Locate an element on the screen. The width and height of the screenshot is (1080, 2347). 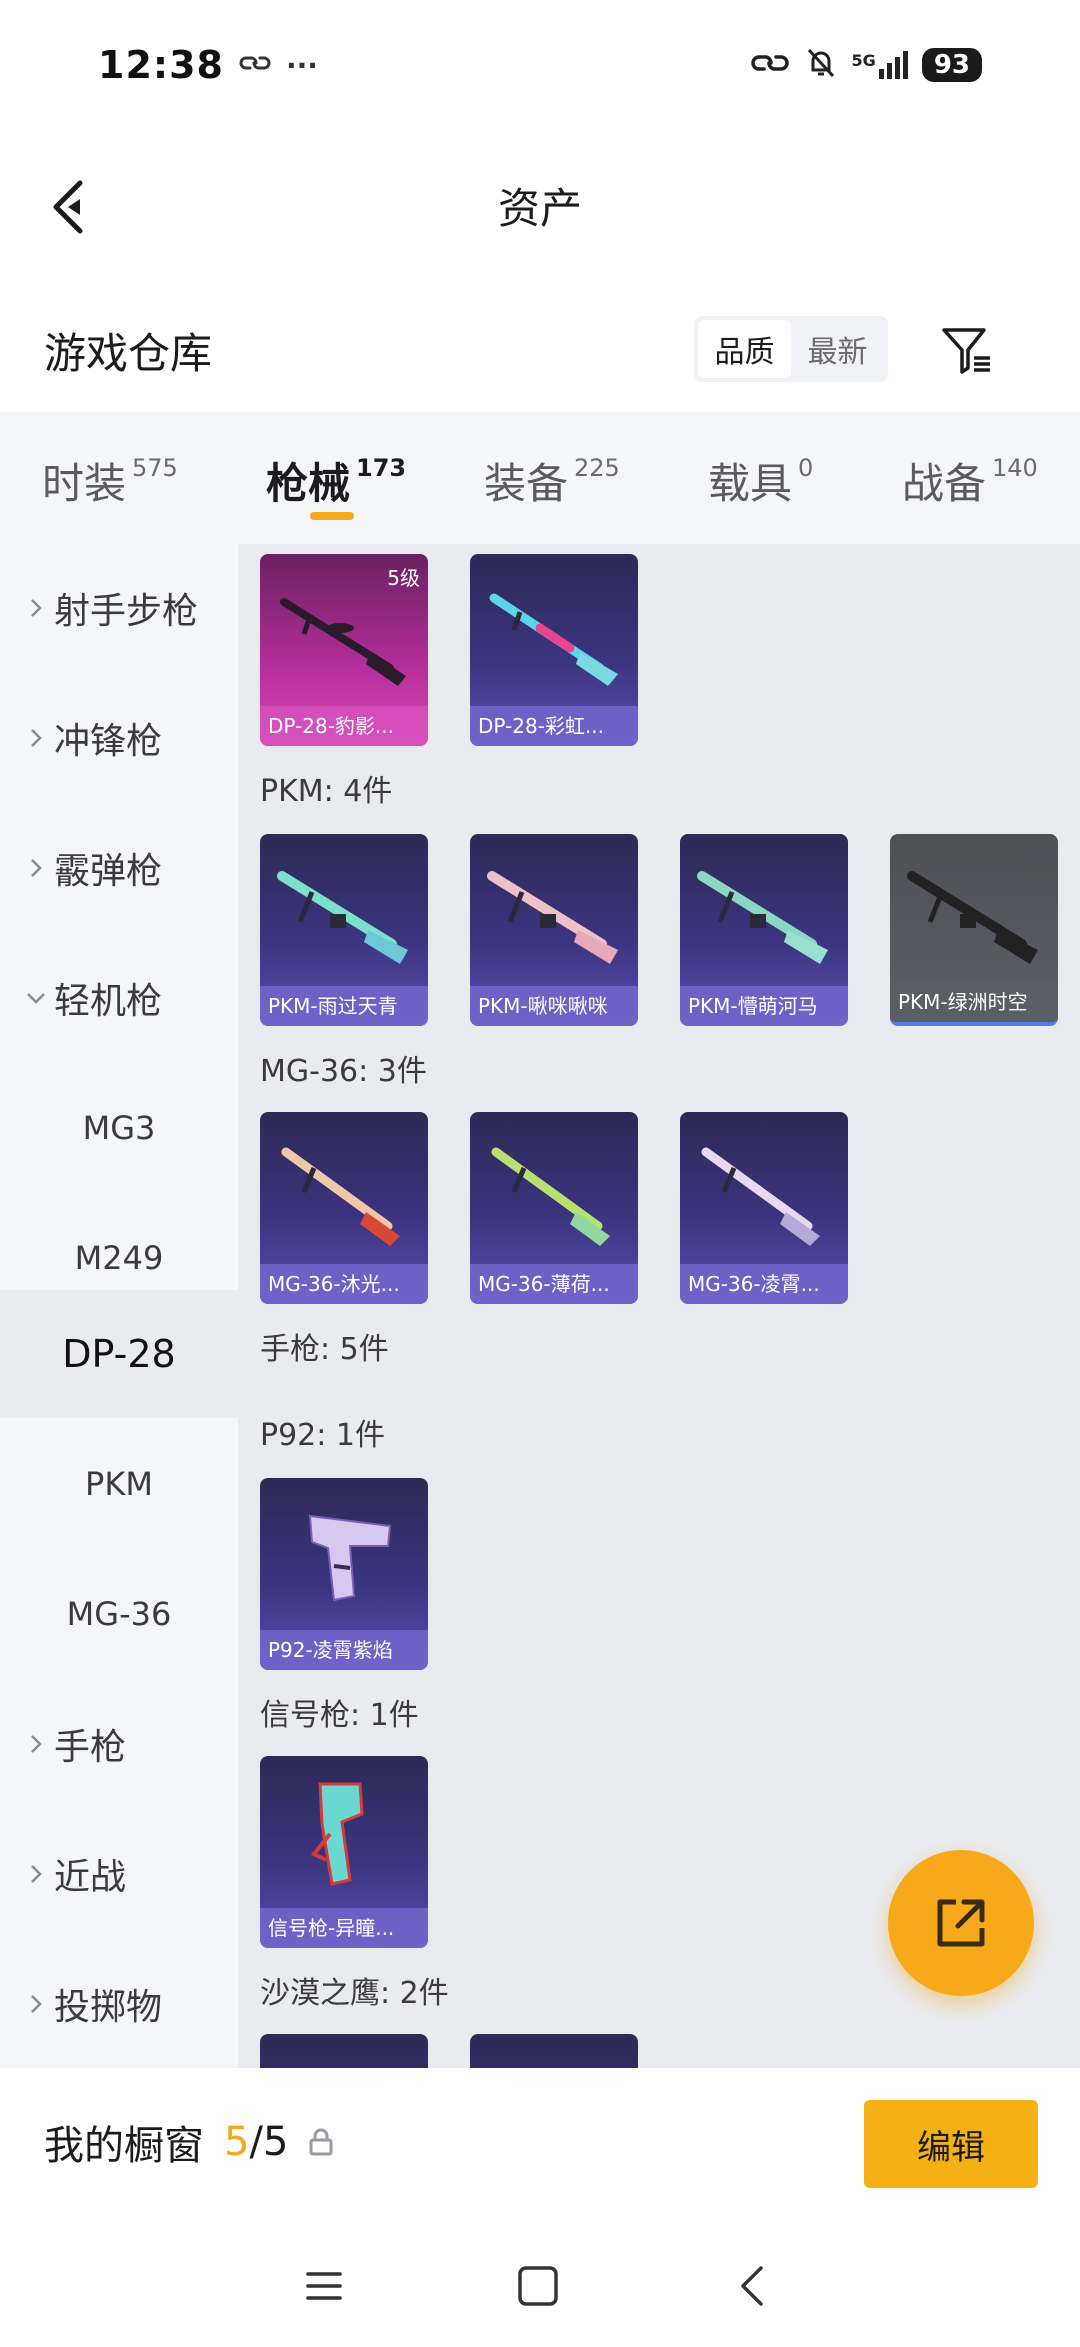
sidebar-item-label: MG-36 is located at coordinates (119, 1614).